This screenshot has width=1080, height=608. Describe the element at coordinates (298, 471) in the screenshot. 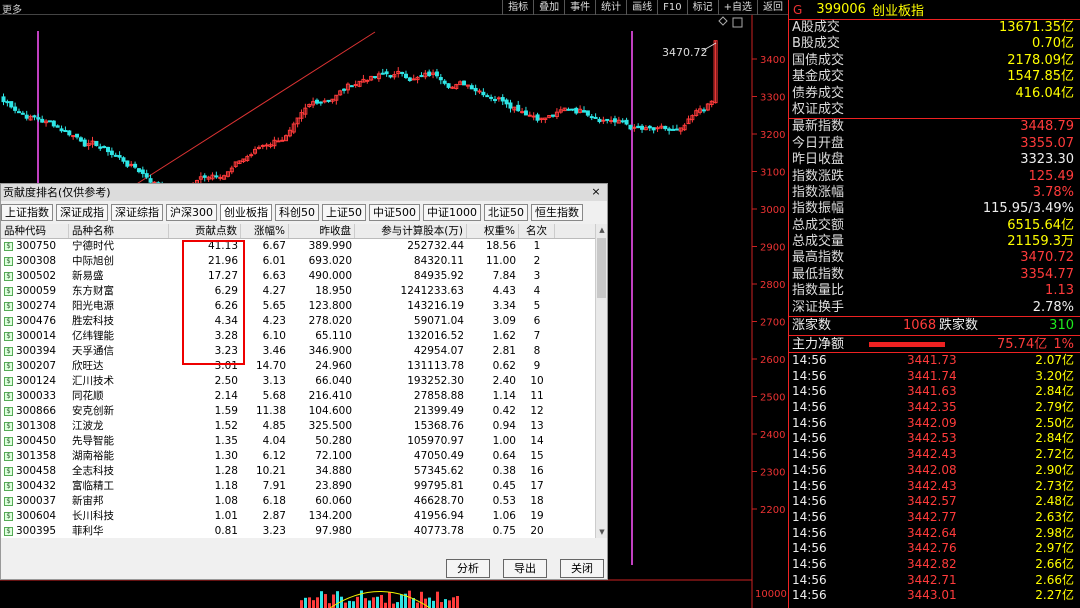

I see `table-row: $300458 全志科技 1.28 10.21 34.880 57345.62 0.38 16` at that location.